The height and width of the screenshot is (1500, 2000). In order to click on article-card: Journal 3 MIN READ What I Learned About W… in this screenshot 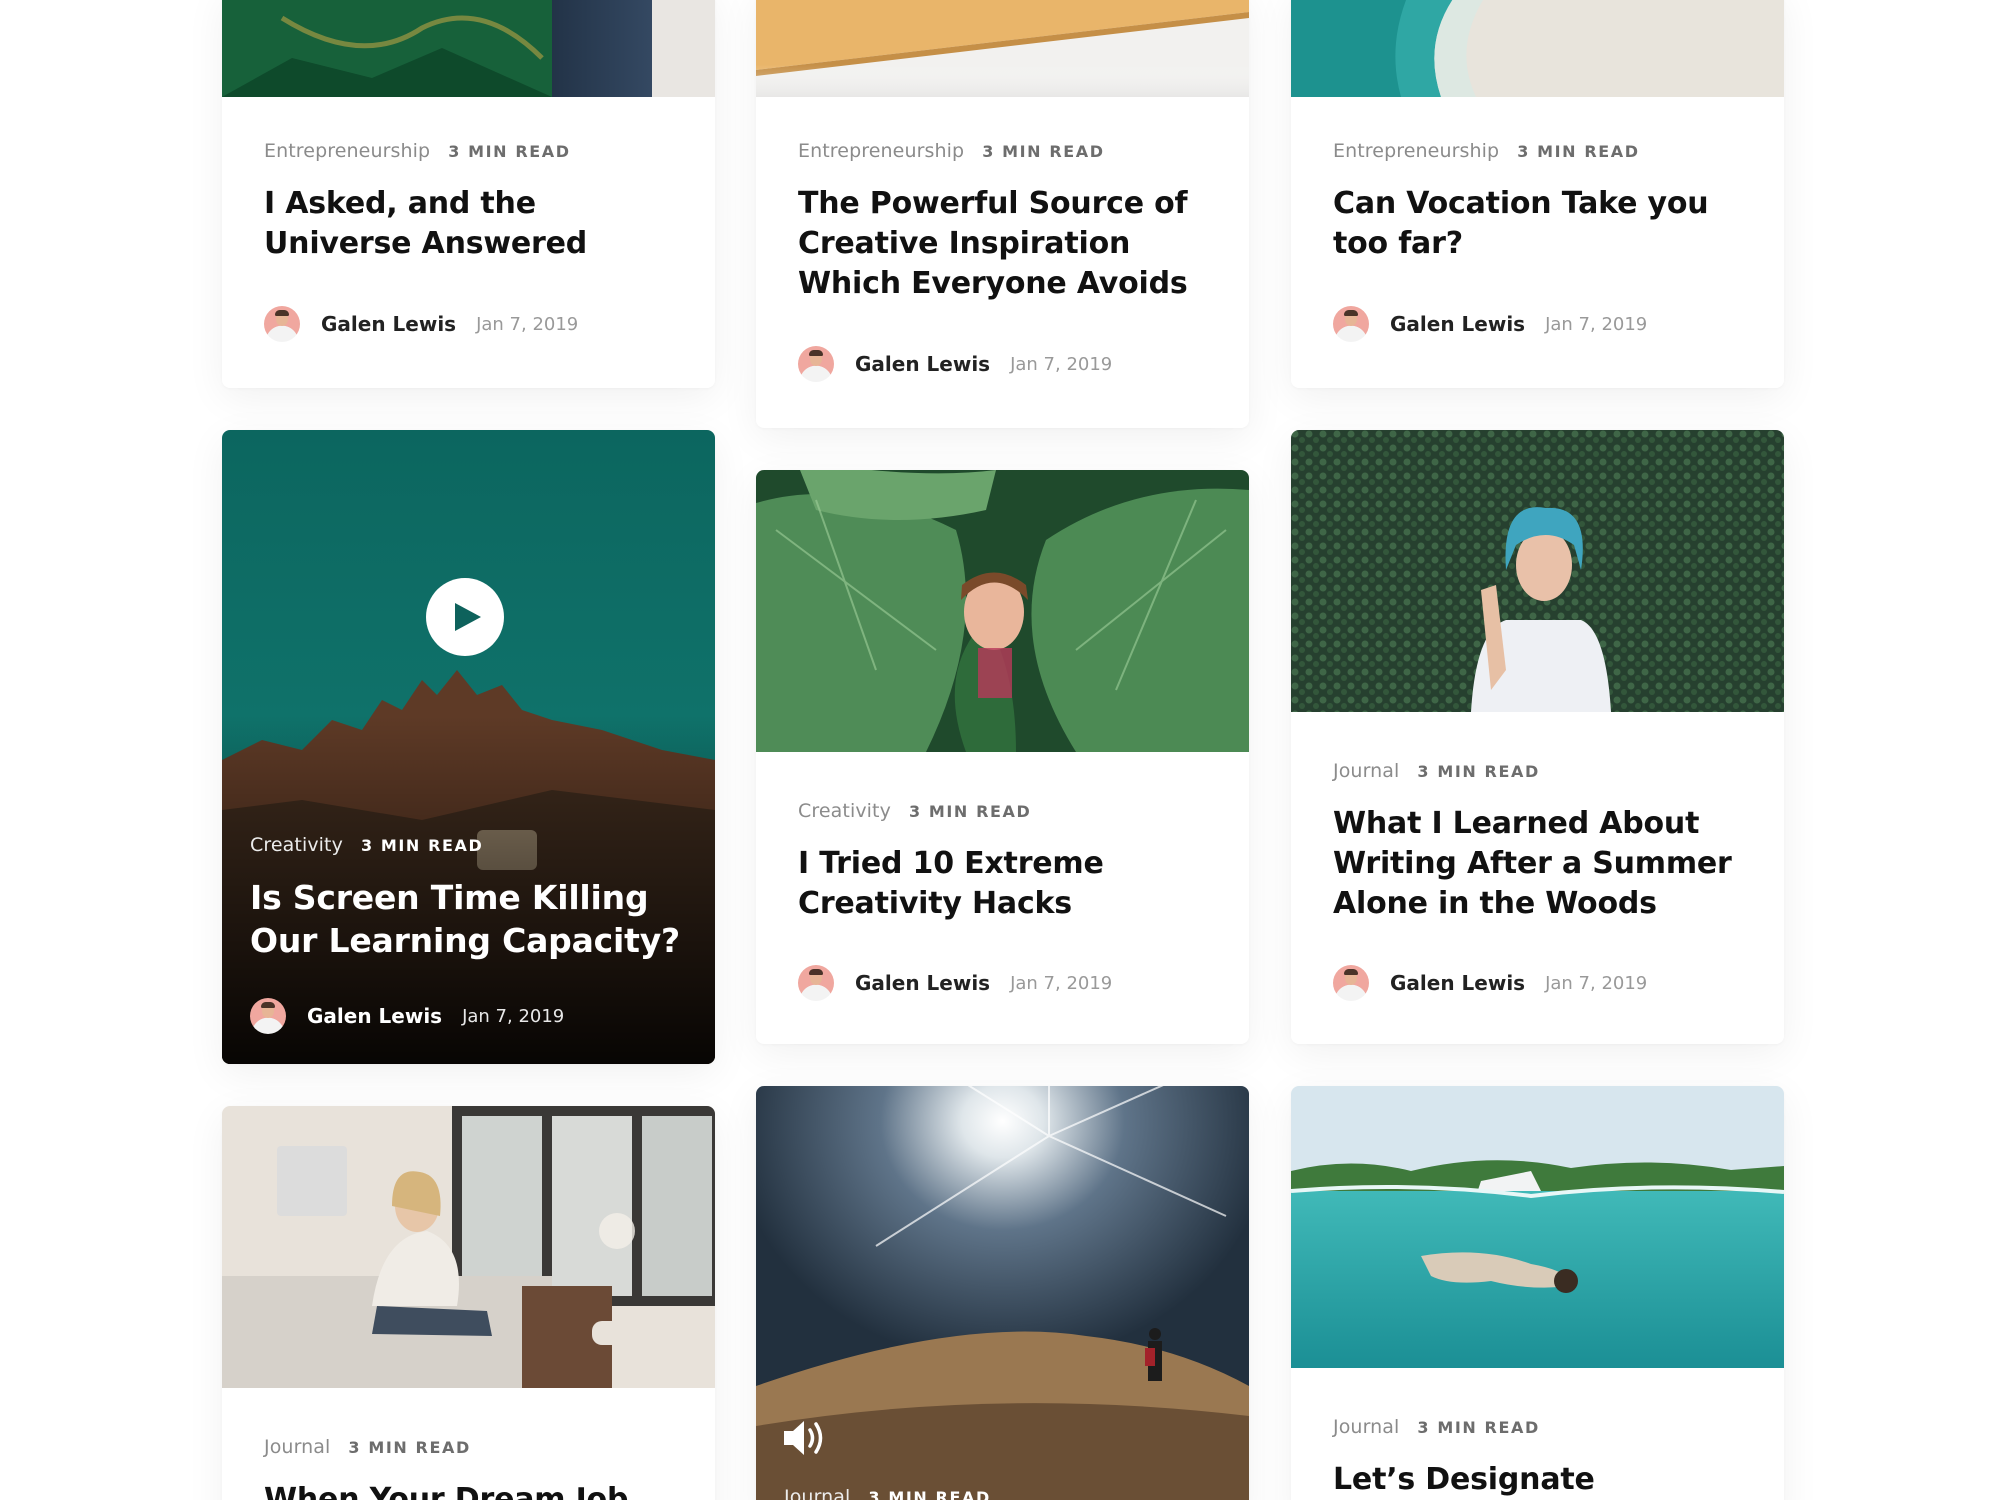, I will do `click(1537, 737)`.